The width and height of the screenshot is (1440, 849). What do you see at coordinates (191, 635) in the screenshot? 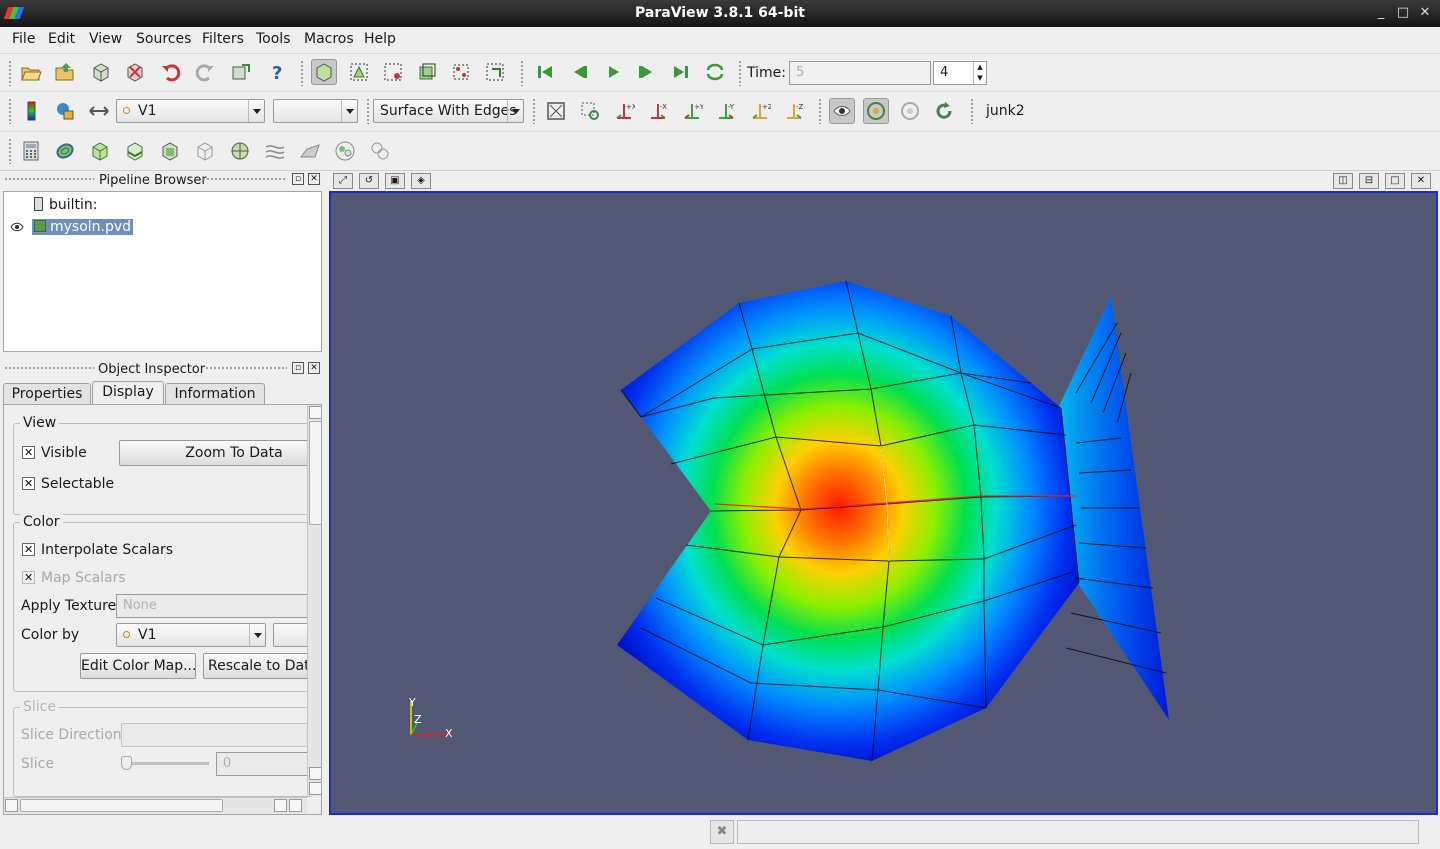
I see `color-by-select: V1` at bounding box center [191, 635].